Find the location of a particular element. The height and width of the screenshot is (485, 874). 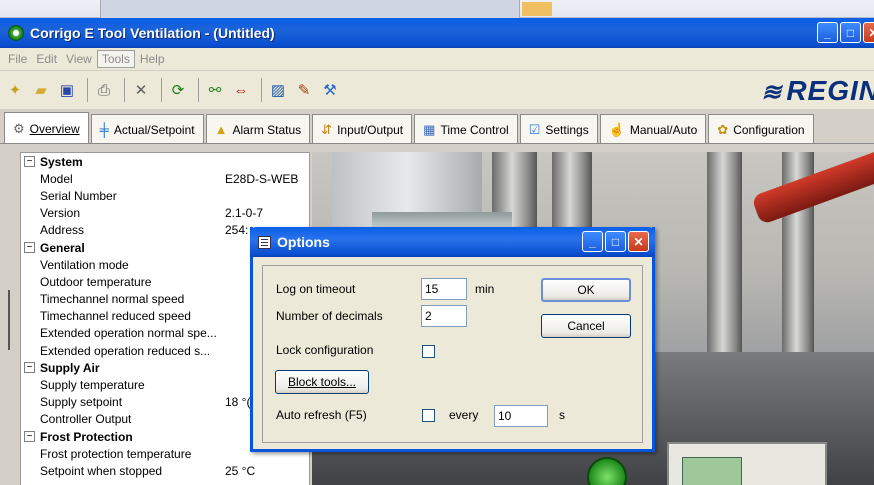

minimize-button: _ is located at coordinates (827, 32).